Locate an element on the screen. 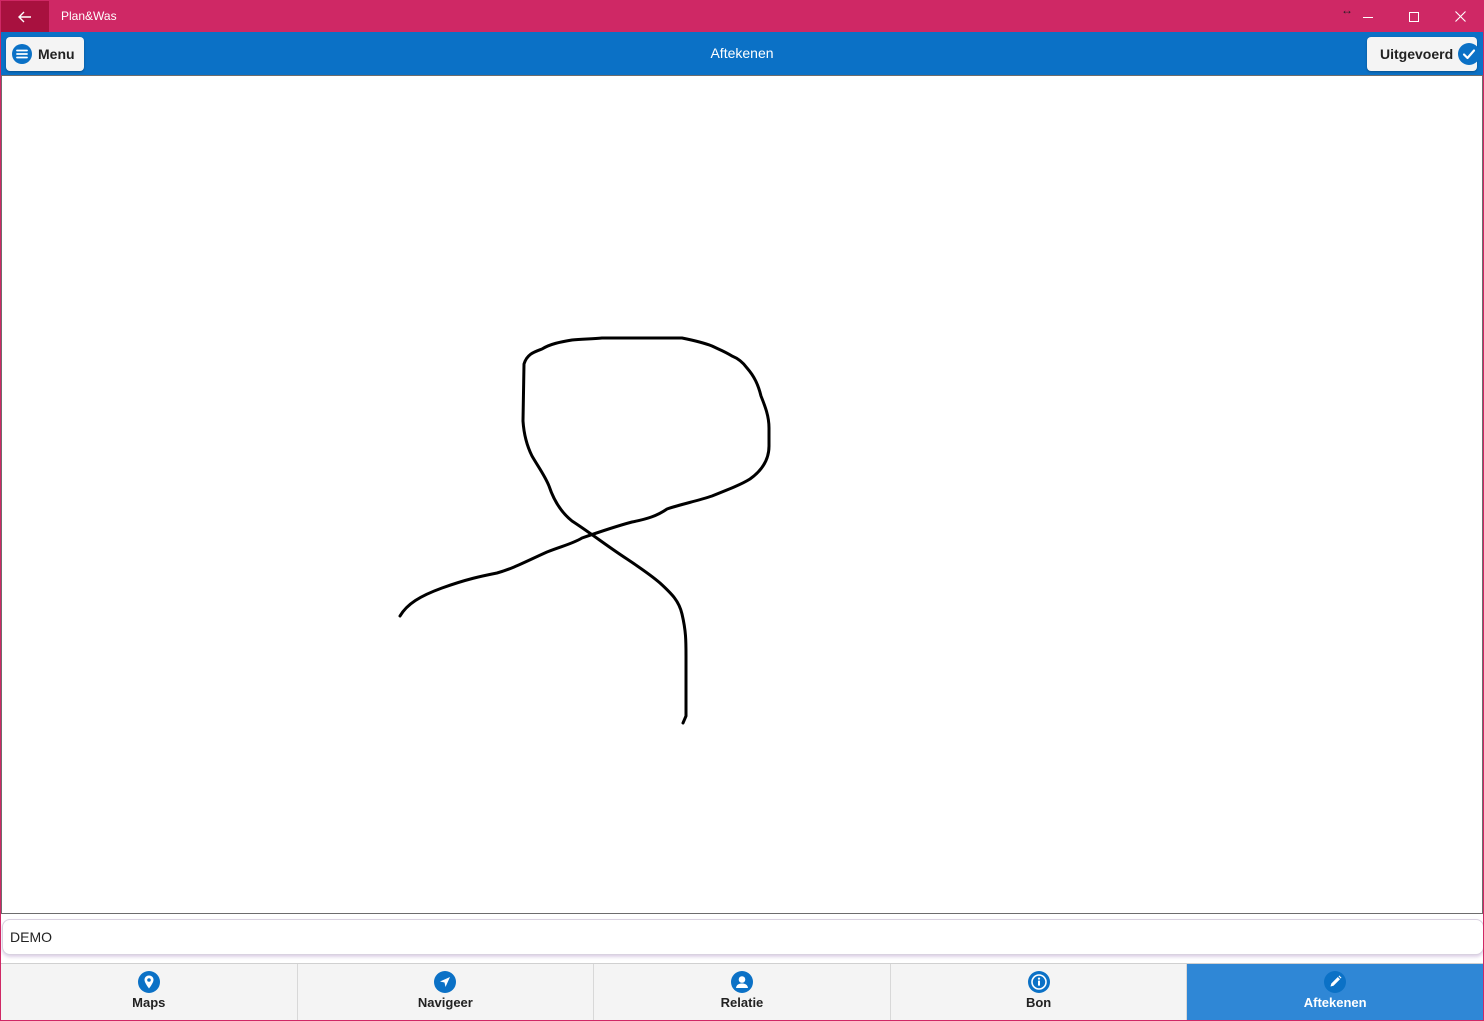  menu-label: Menu is located at coordinates (56, 54).